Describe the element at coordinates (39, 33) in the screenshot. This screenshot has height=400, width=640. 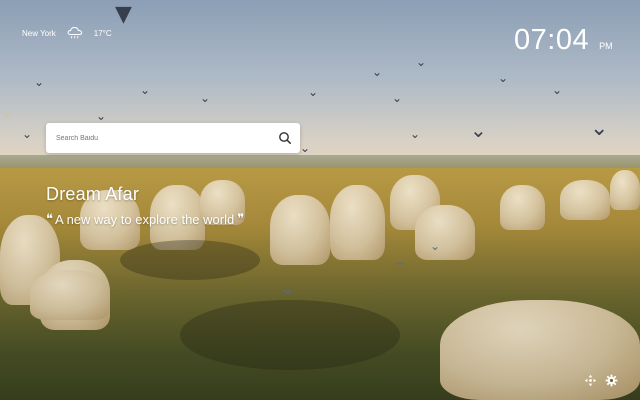
I see `weather-city: New York` at that location.